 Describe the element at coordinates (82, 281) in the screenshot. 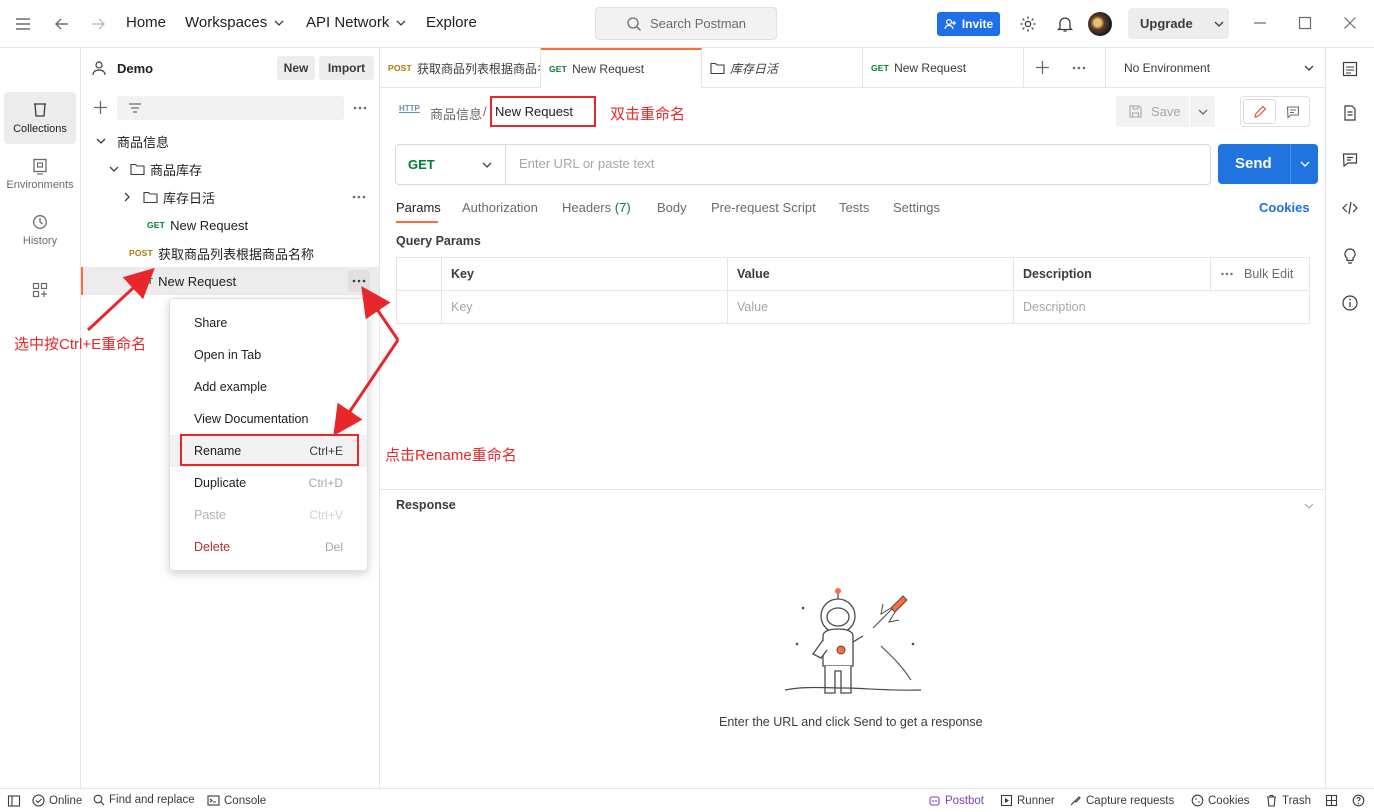

I see `selection-indicator` at that location.